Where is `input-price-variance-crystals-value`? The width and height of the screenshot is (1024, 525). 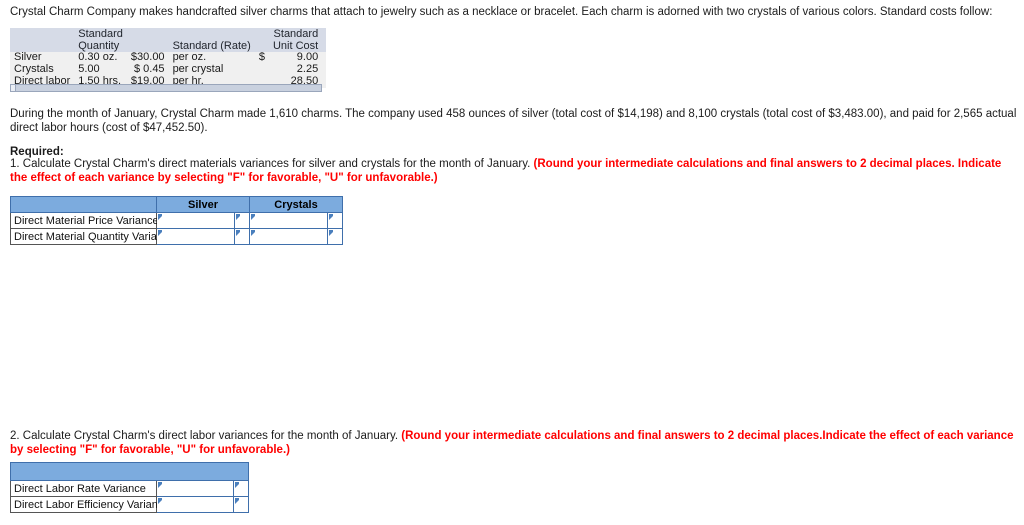
input-price-variance-crystals-value is located at coordinates (288, 220).